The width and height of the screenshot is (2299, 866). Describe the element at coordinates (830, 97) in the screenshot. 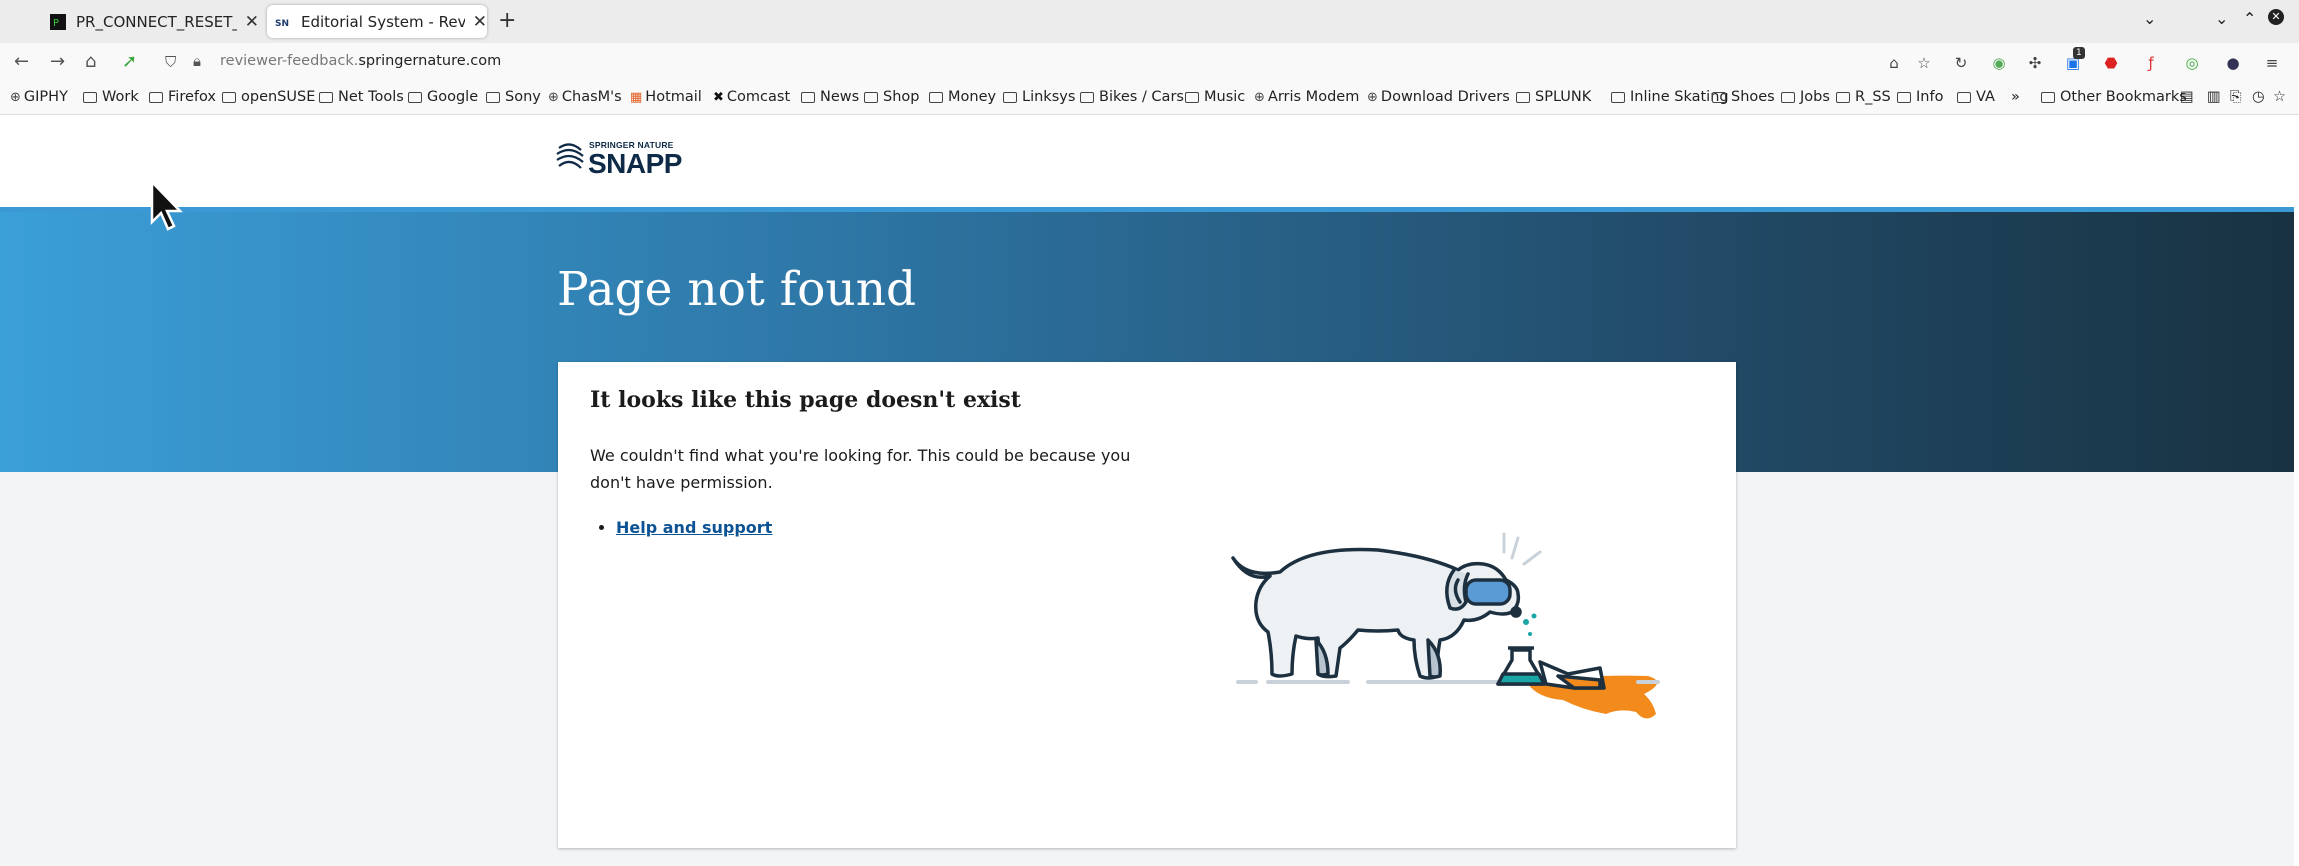

I see `bookmark-item: News` at that location.